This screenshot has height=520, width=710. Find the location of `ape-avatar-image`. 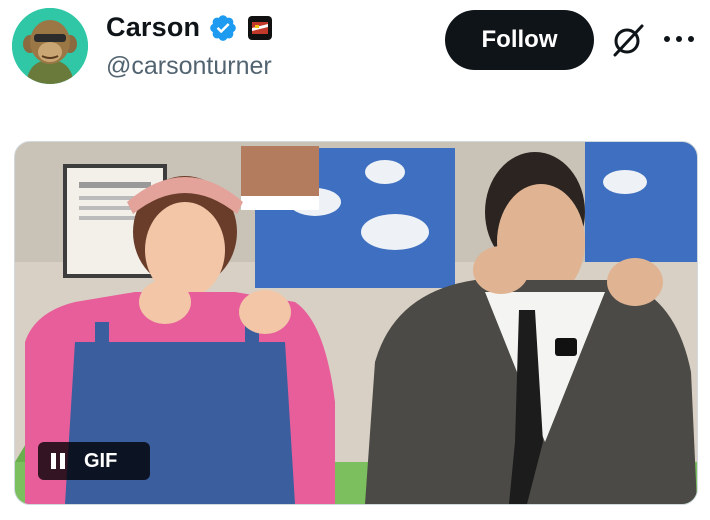

ape-avatar-image is located at coordinates (50, 46).